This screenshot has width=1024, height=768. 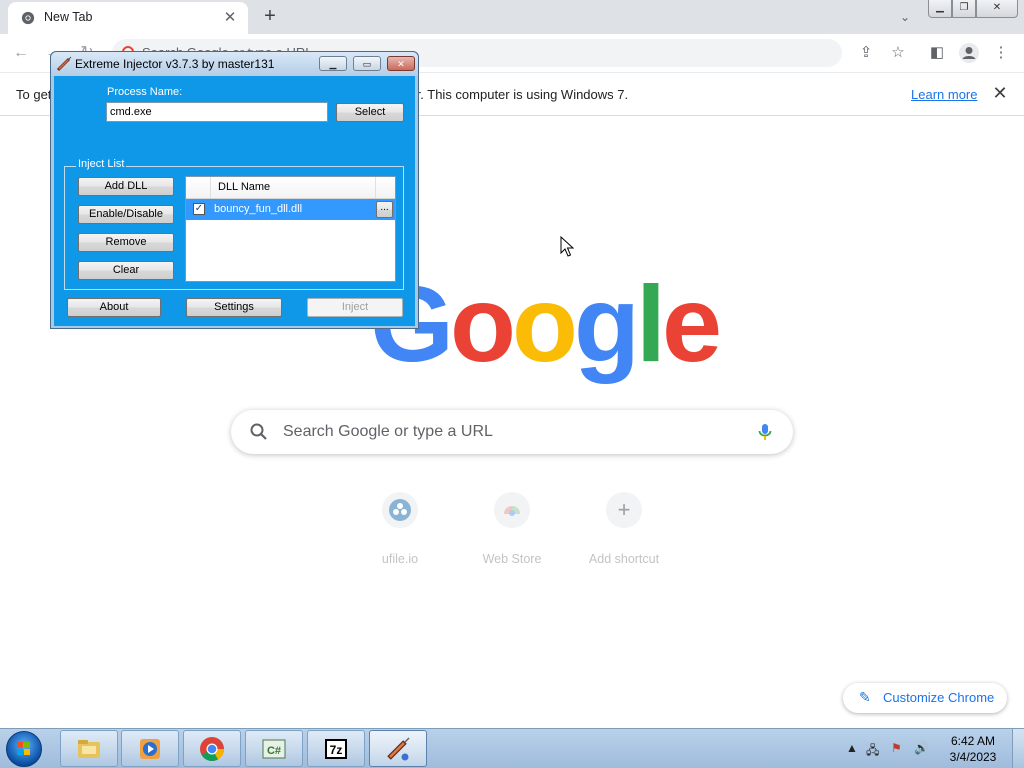 I want to click on show-desktop-button, so click(x=1018, y=748).